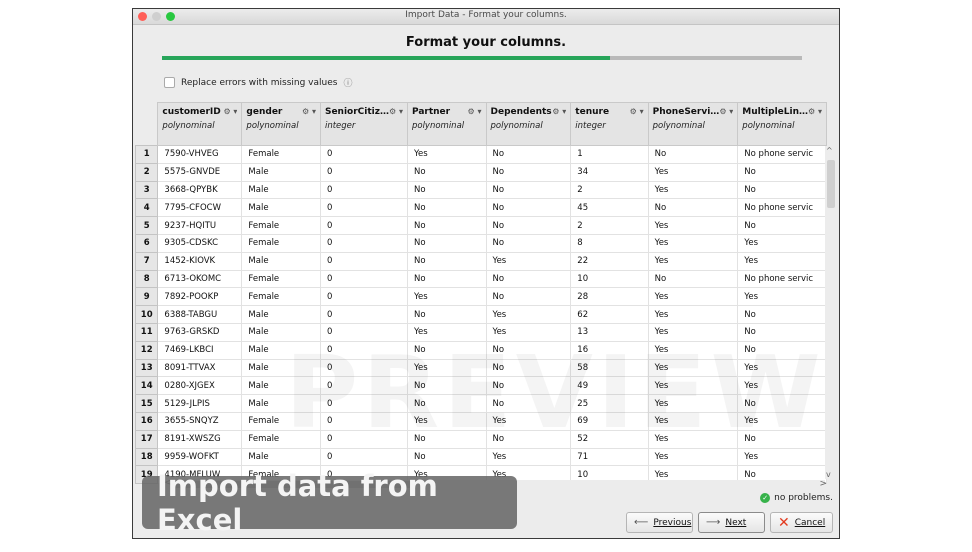 The height and width of the screenshot is (552, 972). I want to click on previous-label: Previous, so click(672, 522).